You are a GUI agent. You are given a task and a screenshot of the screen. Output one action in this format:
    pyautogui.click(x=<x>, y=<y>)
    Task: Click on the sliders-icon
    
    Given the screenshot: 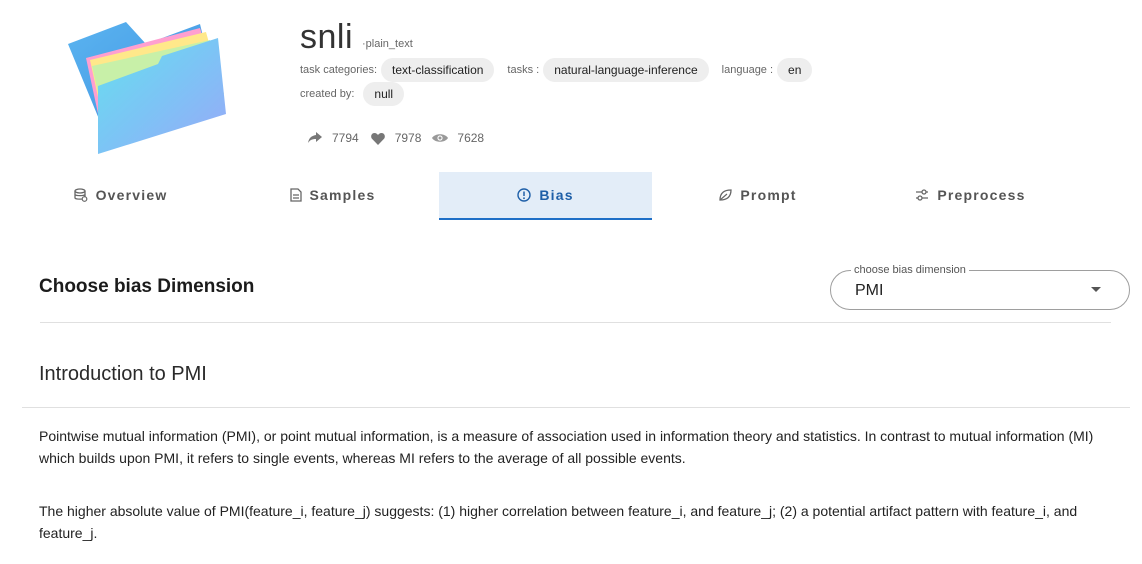 What is the action you would take?
    pyautogui.click(x=922, y=195)
    